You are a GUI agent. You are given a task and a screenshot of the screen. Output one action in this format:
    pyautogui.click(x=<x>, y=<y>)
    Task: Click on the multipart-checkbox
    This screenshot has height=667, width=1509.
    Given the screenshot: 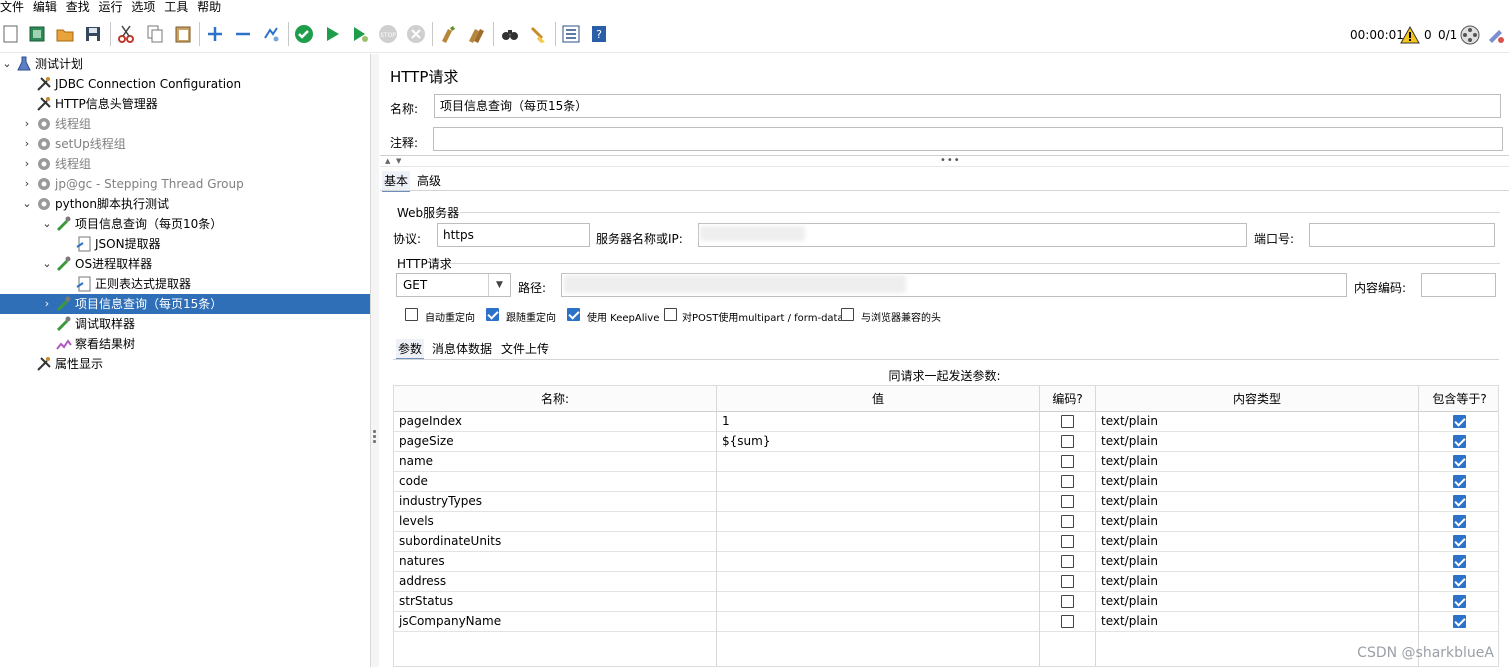 What is the action you would take?
    pyautogui.click(x=670, y=314)
    